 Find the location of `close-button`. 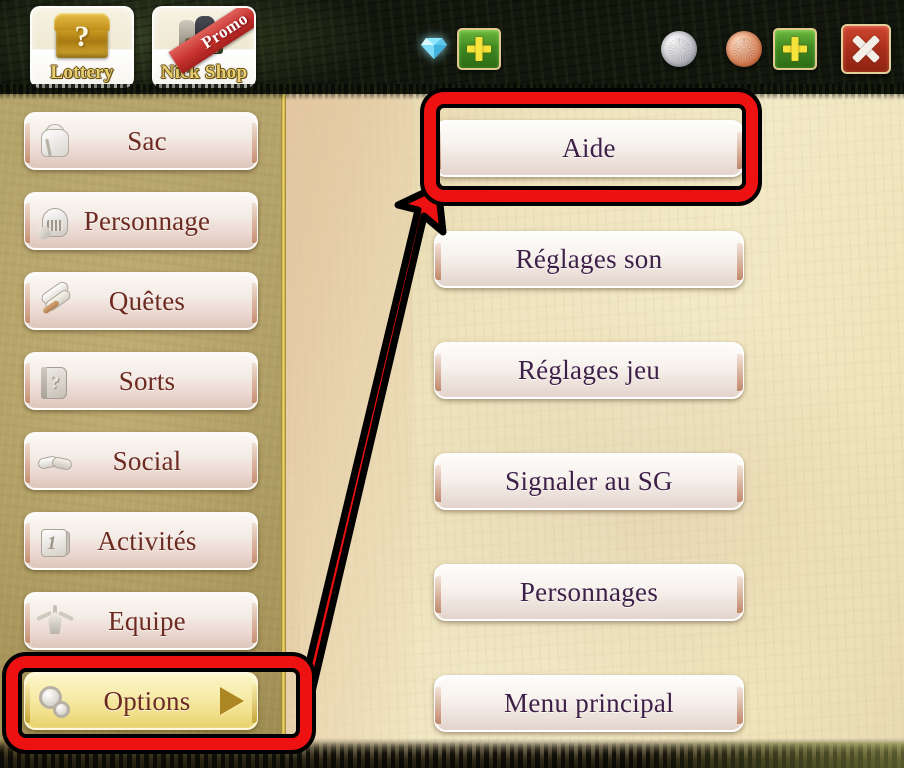

close-button is located at coordinates (866, 49).